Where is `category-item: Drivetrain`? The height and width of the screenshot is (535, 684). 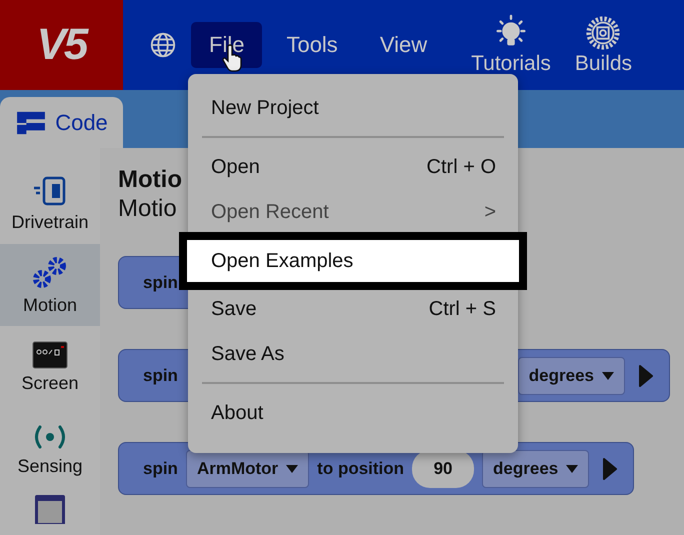 category-item: Drivetrain is located at coordinates (50, 203).